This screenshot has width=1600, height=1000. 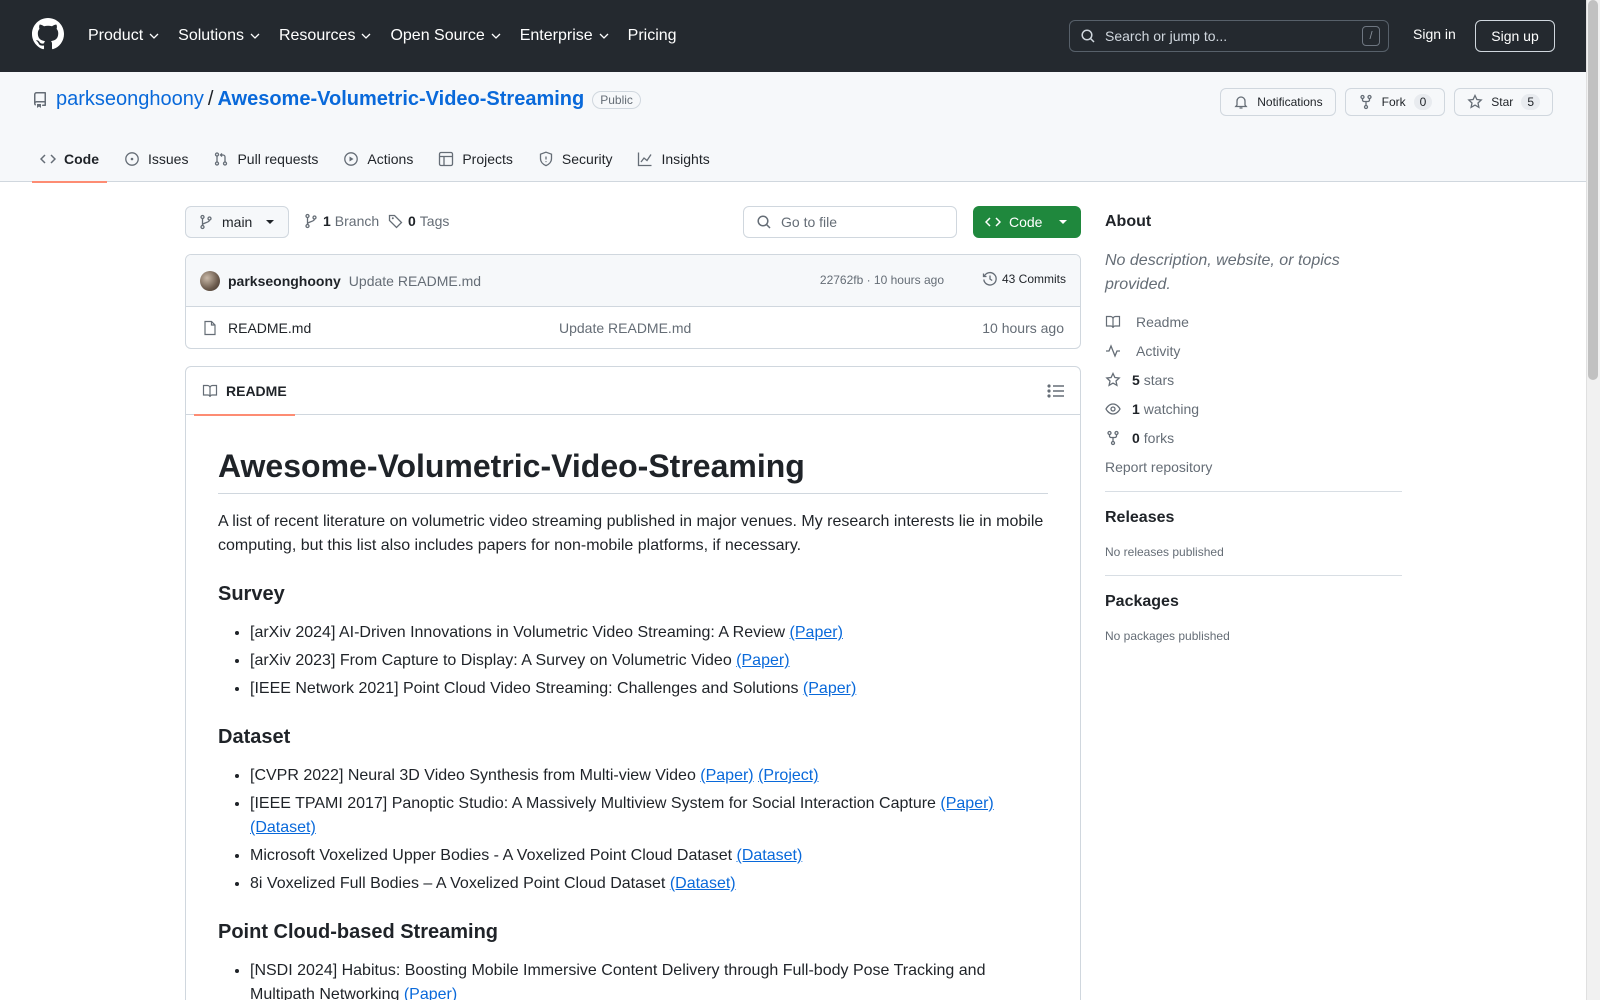 What do you see at coordinates (1253, 491) in the screenshot?
I see `divider` at bounding box center [1253, 491].